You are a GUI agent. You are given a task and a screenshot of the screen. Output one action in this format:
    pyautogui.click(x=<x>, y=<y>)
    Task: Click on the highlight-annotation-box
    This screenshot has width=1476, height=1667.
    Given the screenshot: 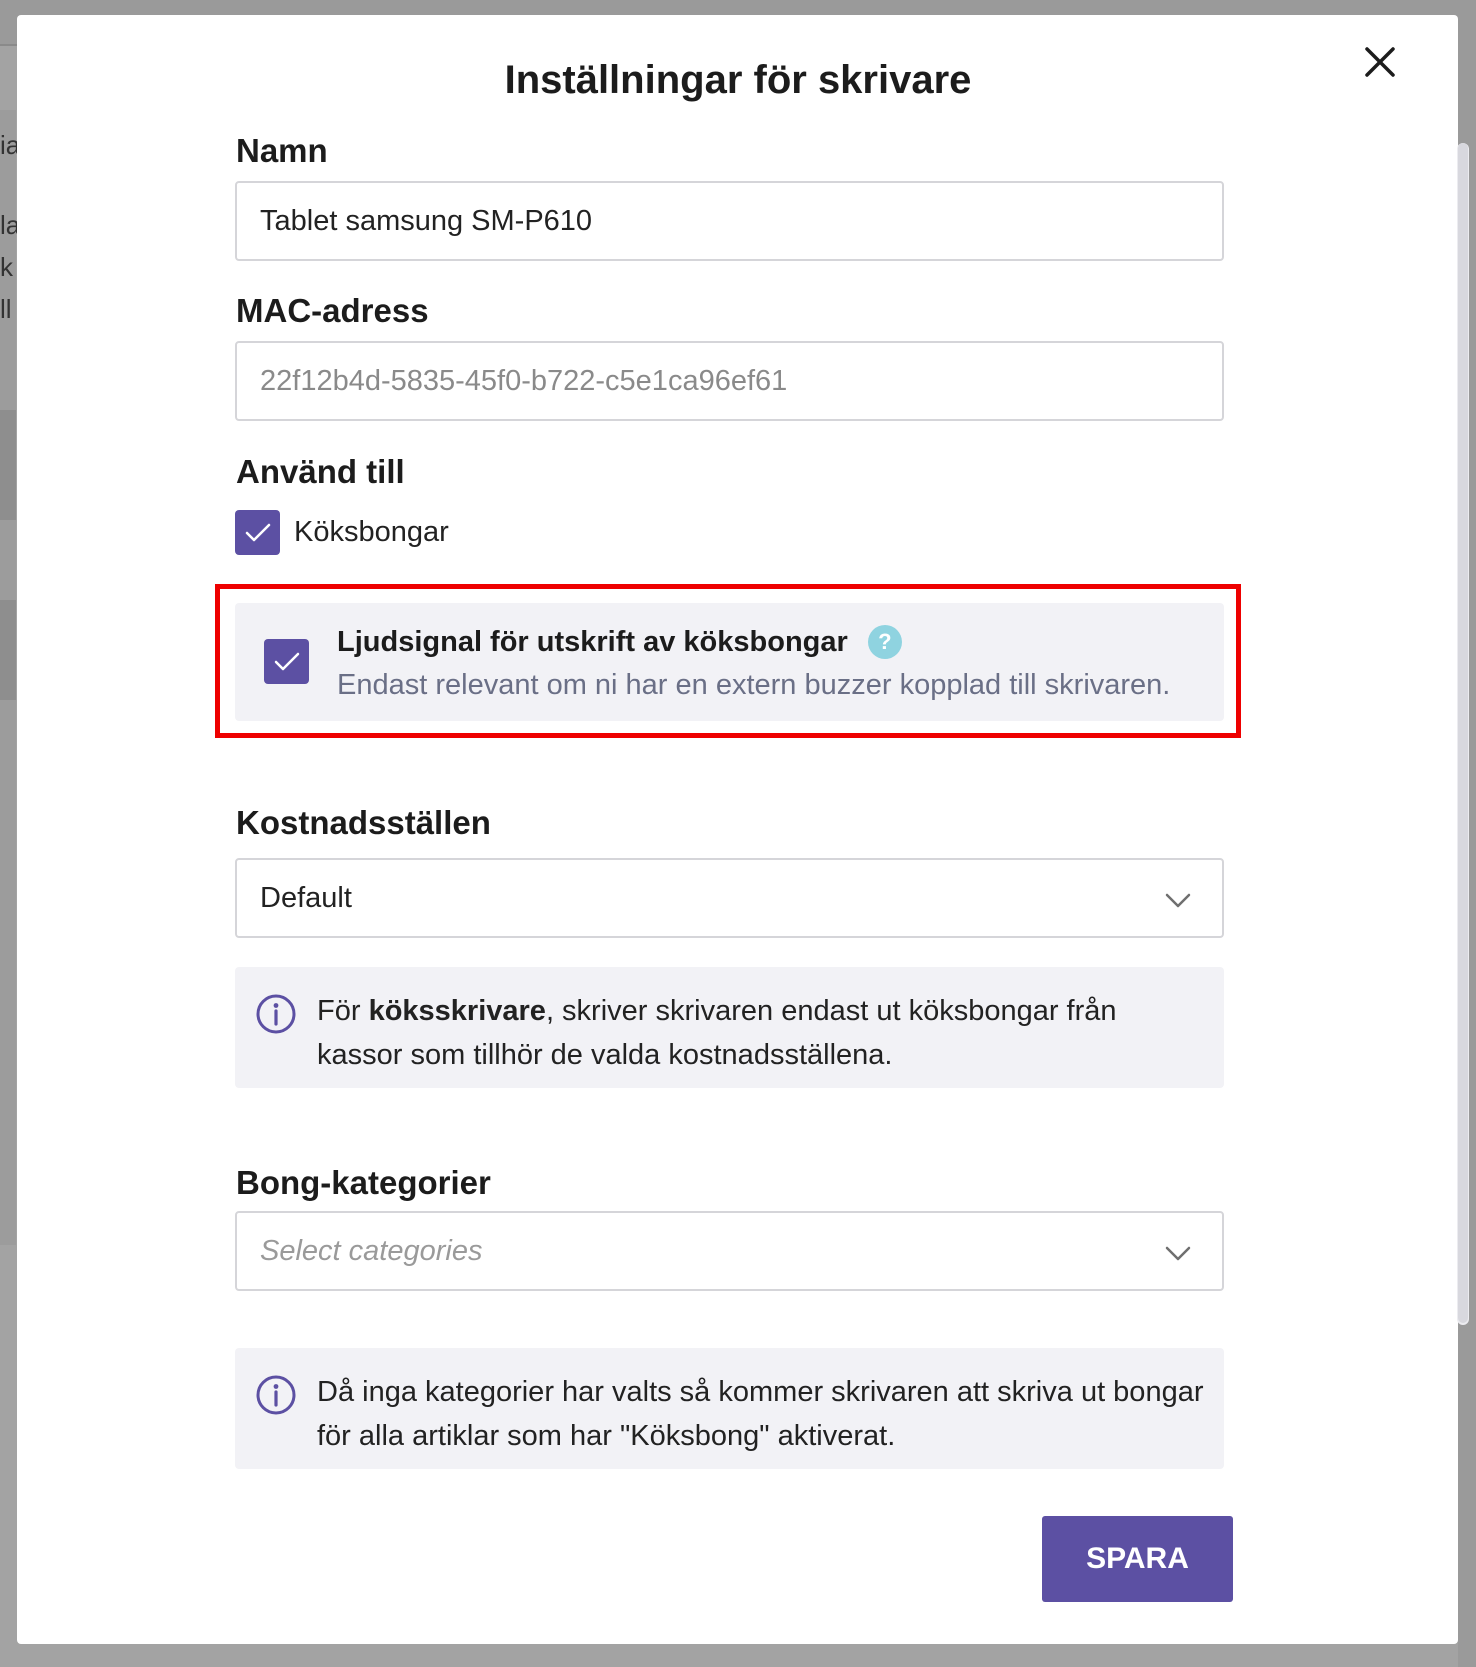 What is the action you would take?
    pyautogui.click(x=728, y=661)
    